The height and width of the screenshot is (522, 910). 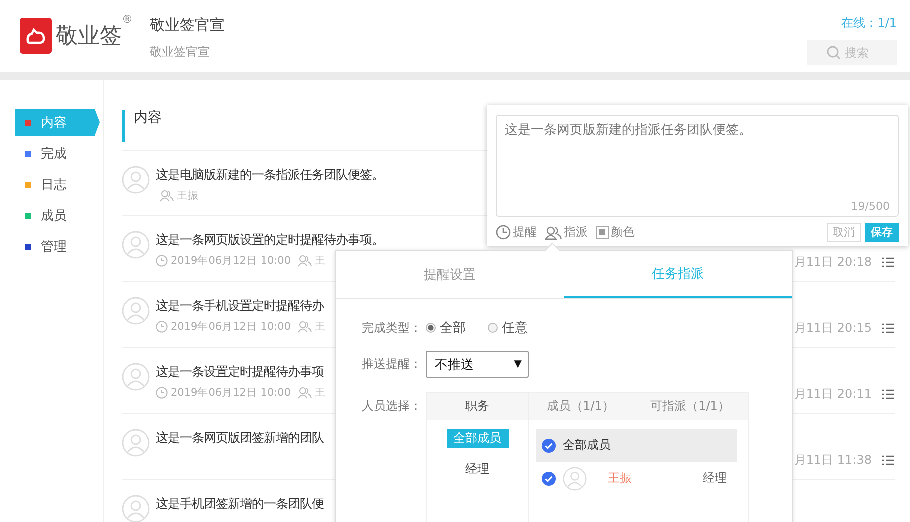 I want to click on note-time: 月11日 20:15, so click(x=833, y=328).